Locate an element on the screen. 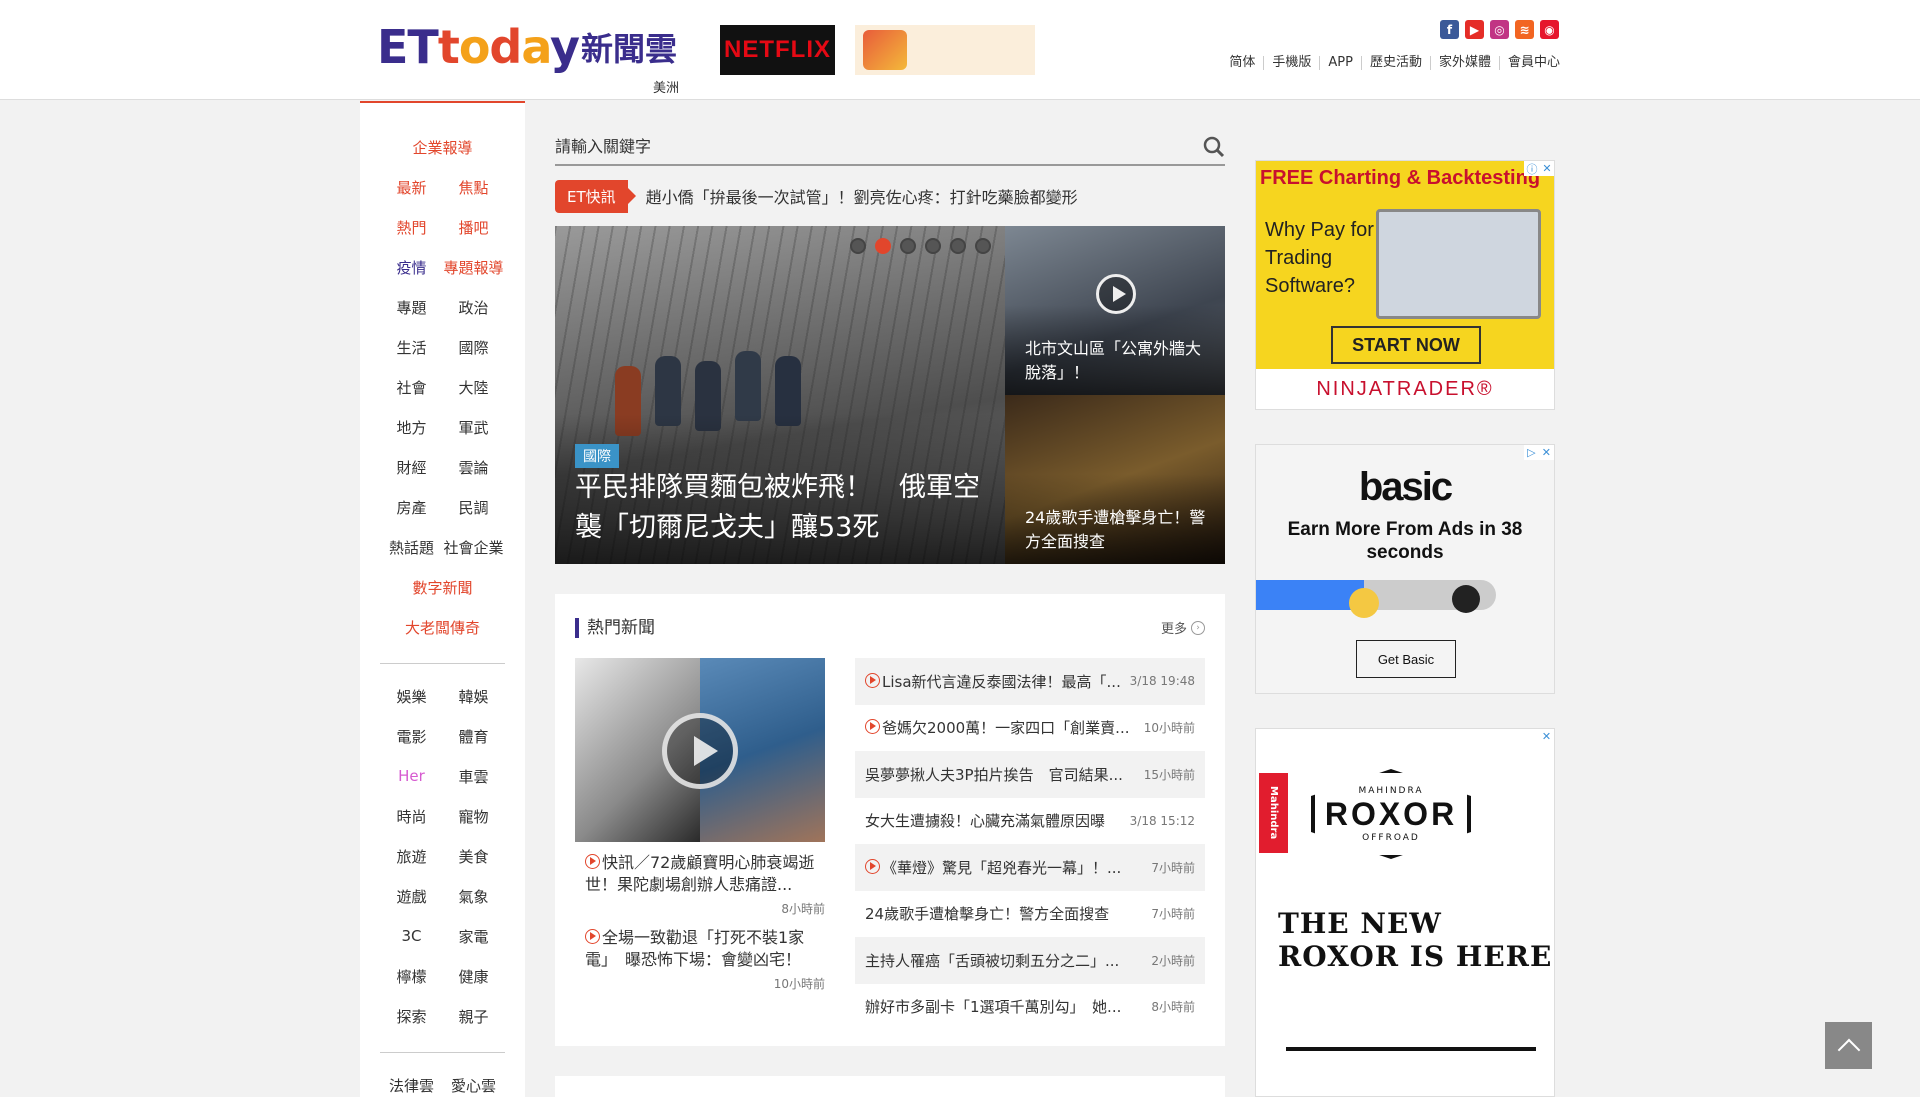 This screenshot has width=1920, height=1097. nav-focus: 焦點 is located at coordinates (474, 187).